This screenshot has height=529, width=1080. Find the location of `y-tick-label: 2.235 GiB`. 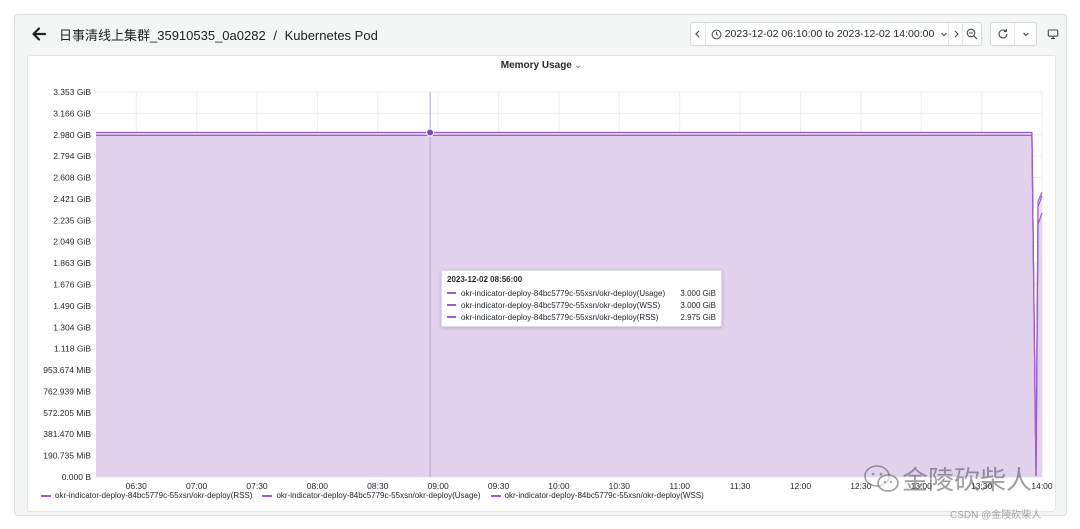

y-tick-label: 2.235 GiB is located at coordinates (72, 220).